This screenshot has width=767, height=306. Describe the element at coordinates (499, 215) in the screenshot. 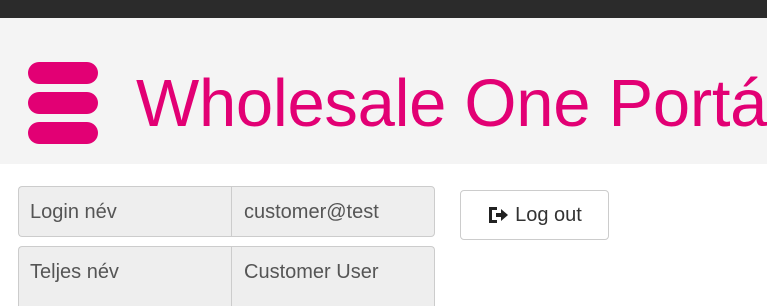

I see `log-out-icon` at that location.